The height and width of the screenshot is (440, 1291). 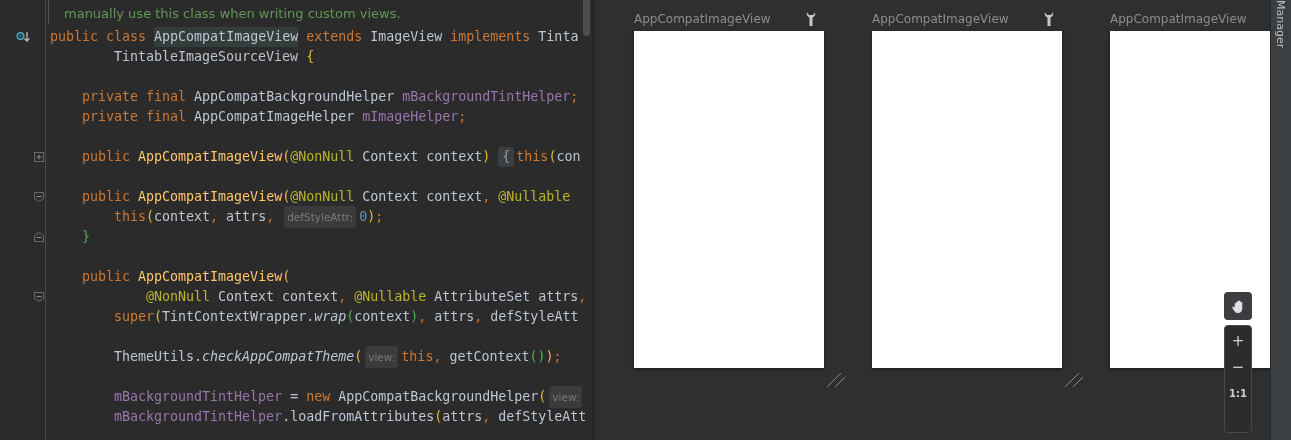 I want to click on identifier: getContext, so click(x=489, y=357).